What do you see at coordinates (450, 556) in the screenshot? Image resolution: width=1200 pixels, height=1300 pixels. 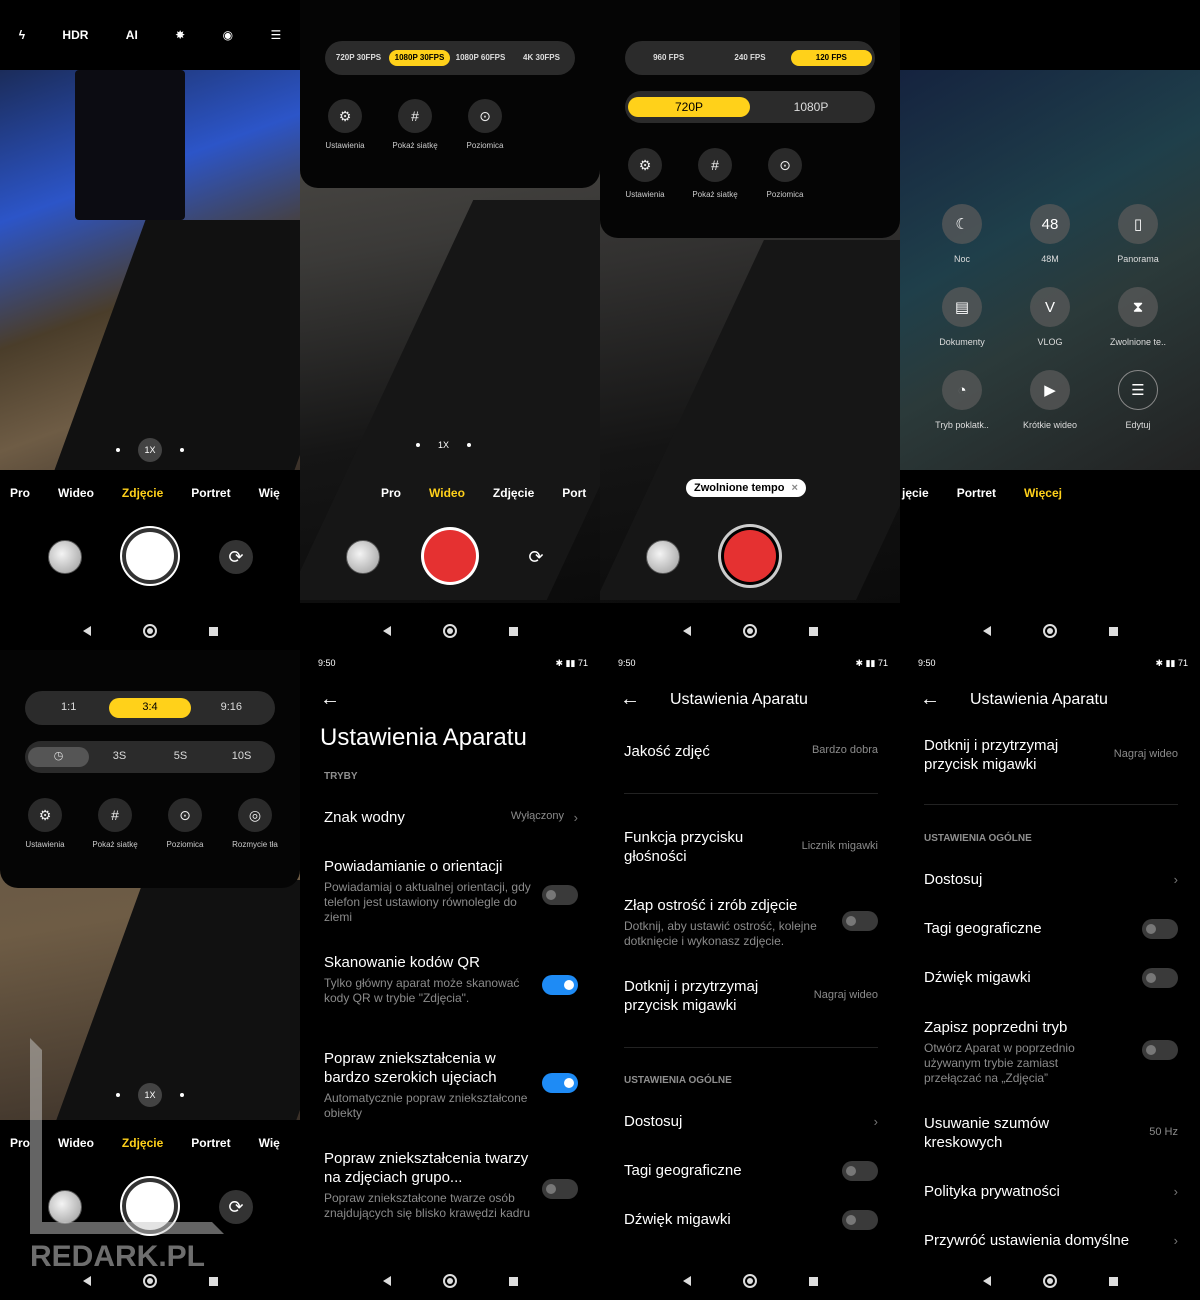 I see `record-button` at bounding box center [450, 556].